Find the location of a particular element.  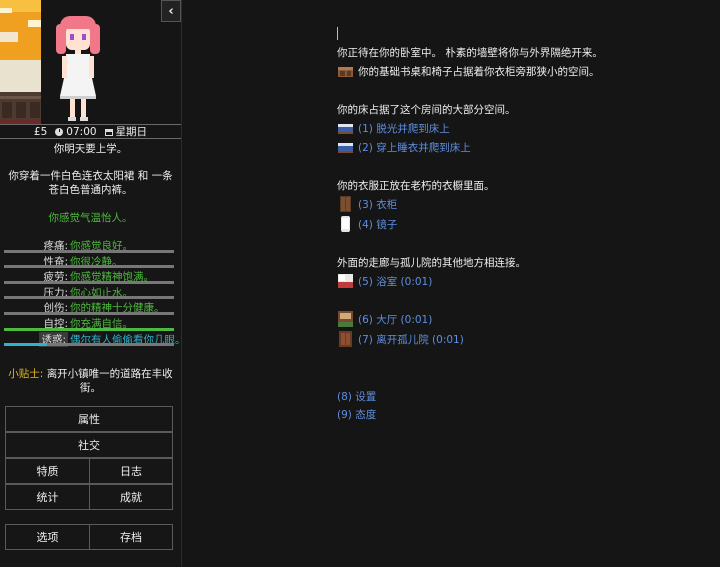

intro-line-2-row: 你的基础书桌和椅子占据着你衣柜旁那狭小的空间。 is located at coordinates (468, 71).